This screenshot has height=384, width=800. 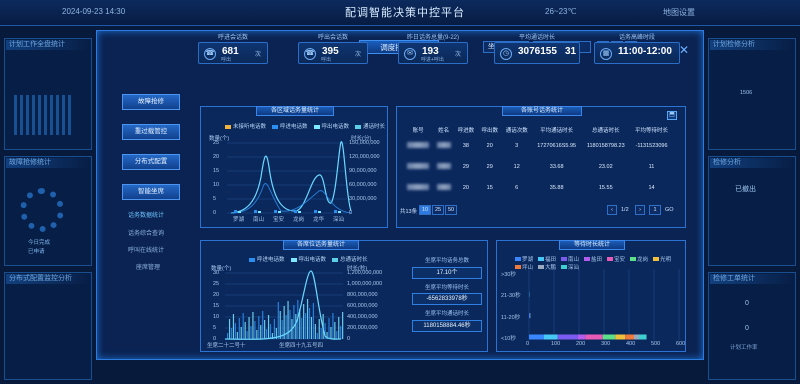 I want to click on table-row: 29 29 12 33.68 23.02 11, so click(x=538, y=166).